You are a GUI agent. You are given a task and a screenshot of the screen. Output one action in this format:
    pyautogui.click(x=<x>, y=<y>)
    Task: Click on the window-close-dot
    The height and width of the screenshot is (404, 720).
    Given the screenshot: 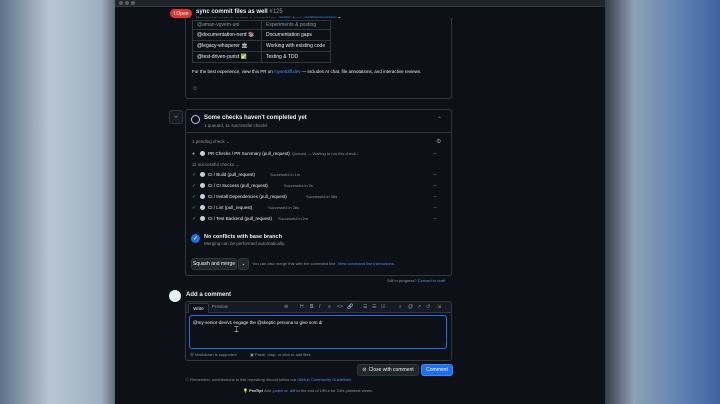 What is the action you would take?
    pyautogui.click(x=121, y=3)
    